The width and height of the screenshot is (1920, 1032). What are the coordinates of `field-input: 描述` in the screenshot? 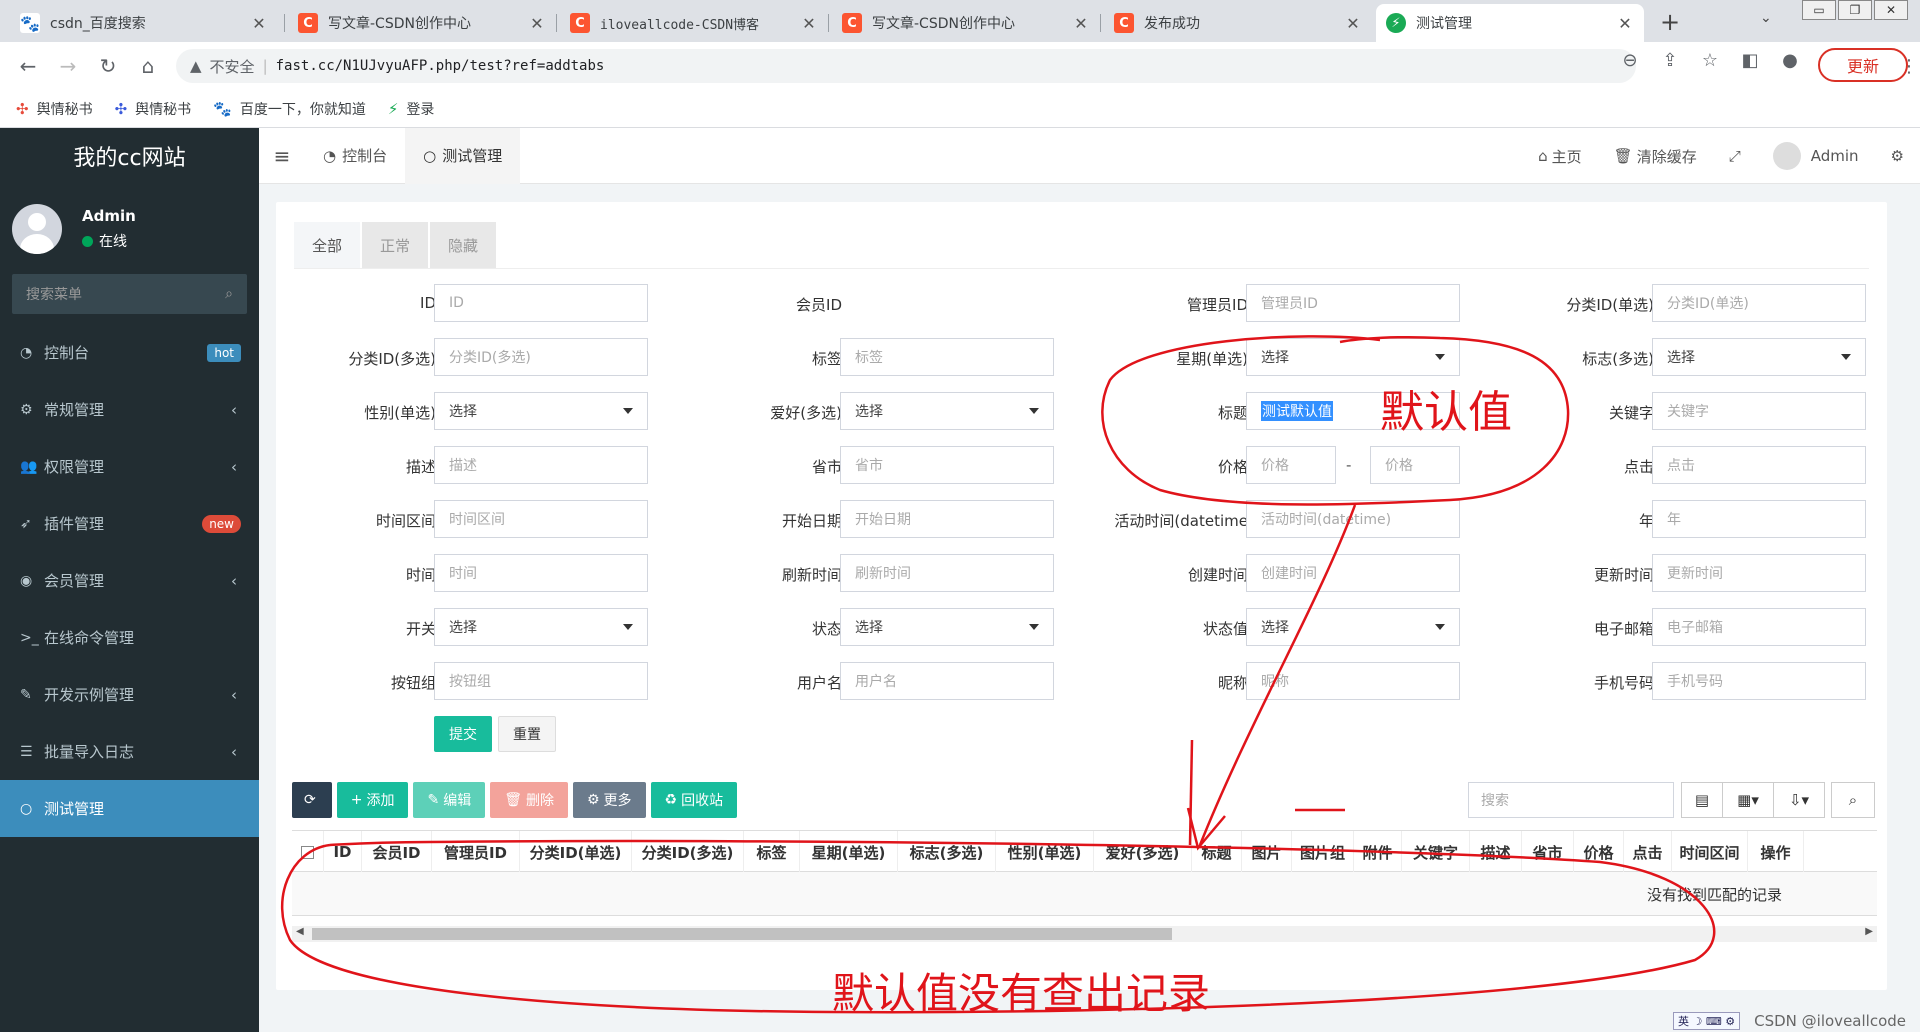 It's located at (541, 465).